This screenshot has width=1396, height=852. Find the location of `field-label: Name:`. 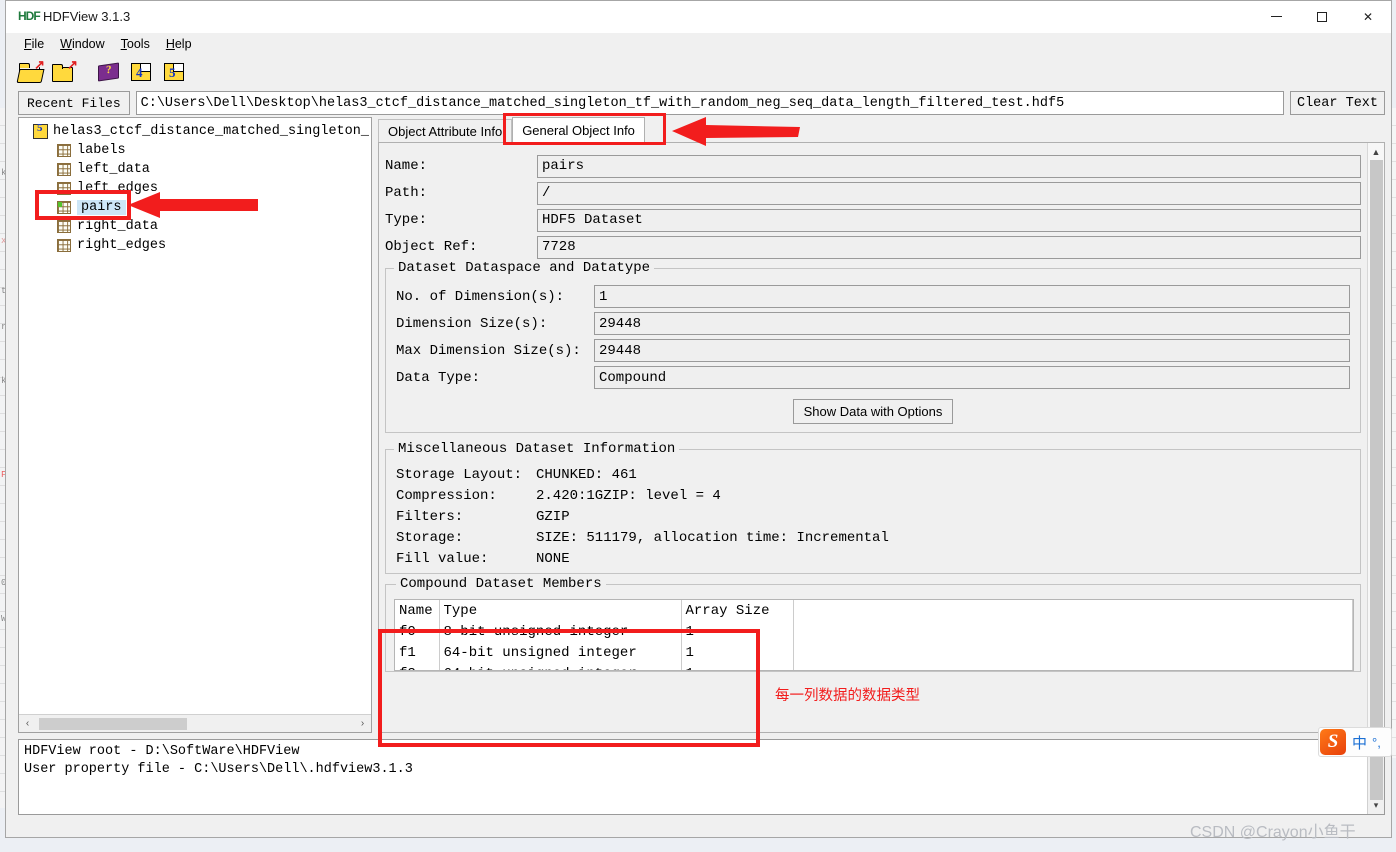

field-label: Name: is located at coordinates (406, 166).